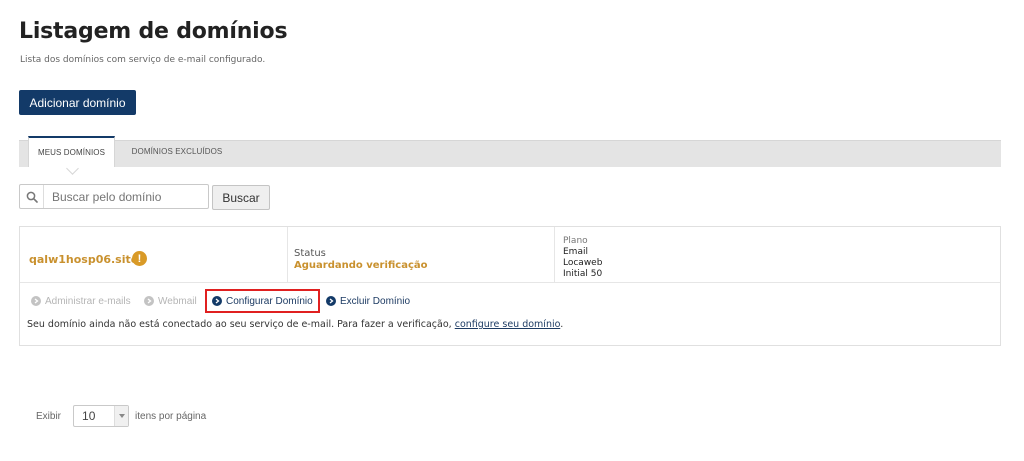 The height and width of the screenshot is (461, 1024). I want to click on tab-deleted-domains: DOMÍNIOS EXCLUÍDOS, so click(177, 151).